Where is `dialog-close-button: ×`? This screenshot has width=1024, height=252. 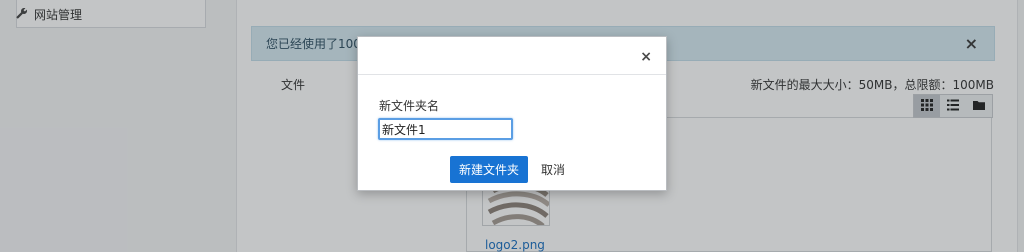 dialog-close-button: × is located at coordinates (646, 57).